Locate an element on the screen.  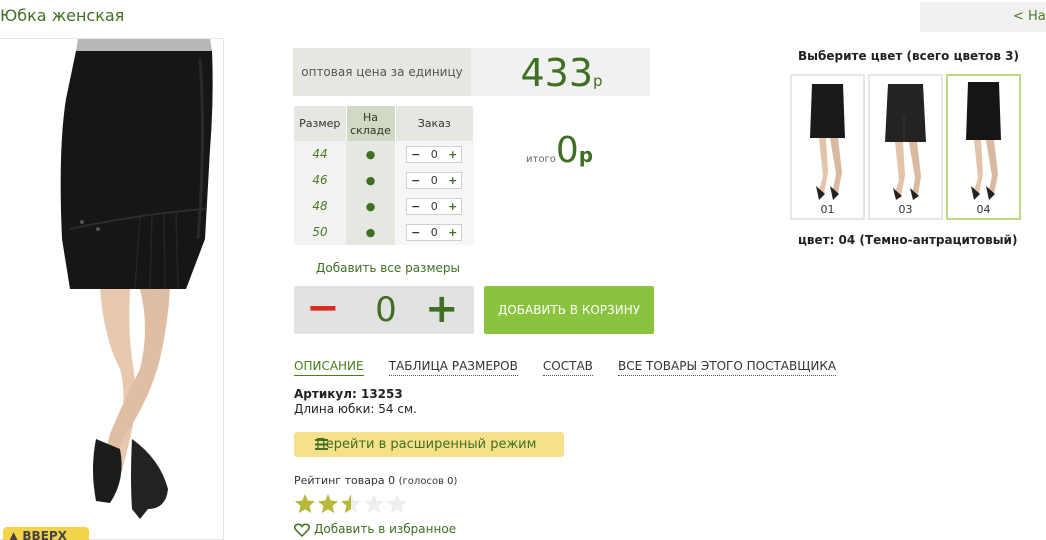
price-value: 433р is located at coordinates (561, 72).